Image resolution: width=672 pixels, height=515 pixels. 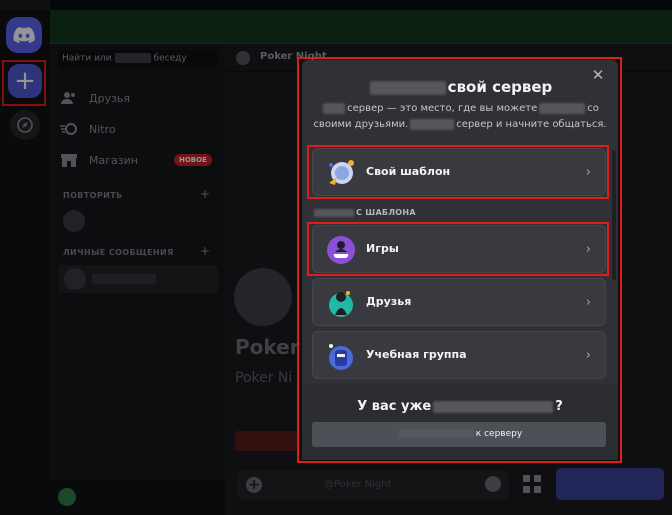 What do you see at coordinates (361, 124) in the screenshot?
I see `desc-text-3: своими друзьями.` at bounding box center [361, 124].